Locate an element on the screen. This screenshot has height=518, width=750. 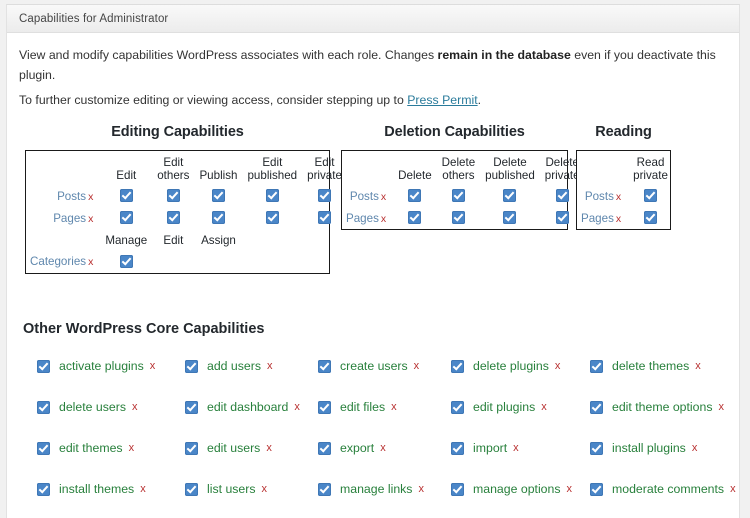
capability-item: edit users x is located at coordinates (228, 448).